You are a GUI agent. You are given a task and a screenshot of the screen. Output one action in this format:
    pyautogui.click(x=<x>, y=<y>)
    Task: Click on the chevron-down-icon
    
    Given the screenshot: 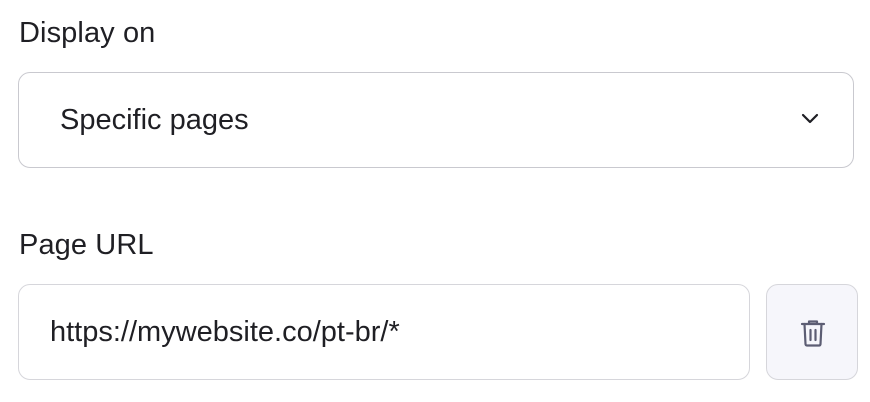 What is the action you would take?
    pyautogui.click(x=810, y=118)
    